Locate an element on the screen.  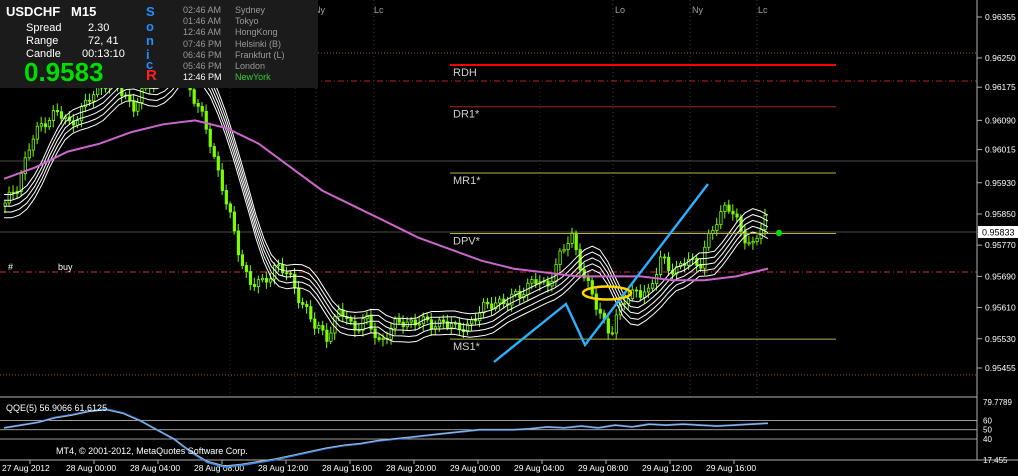
session-name-tokyo: Tokyo is located at coordinates (247, 21).